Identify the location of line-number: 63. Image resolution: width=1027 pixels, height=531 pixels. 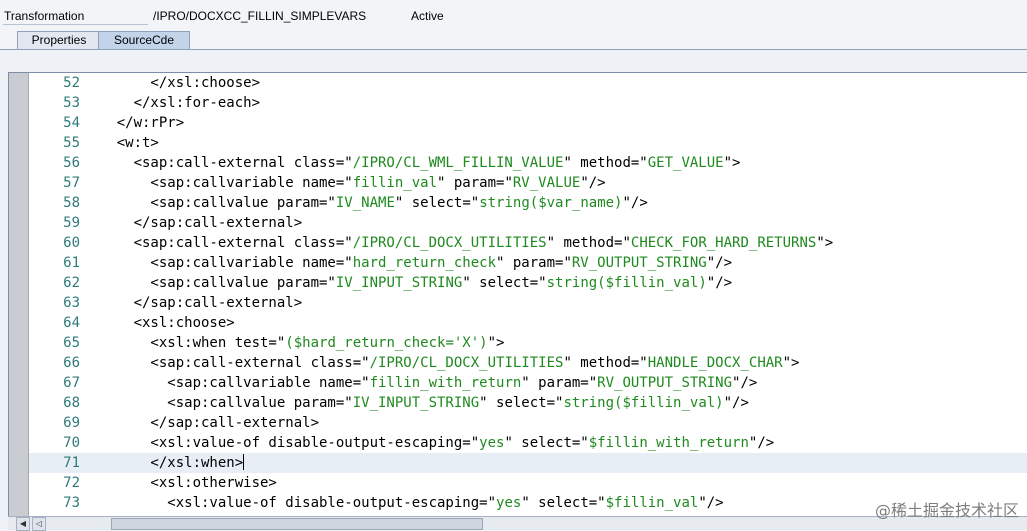
(71, 303).